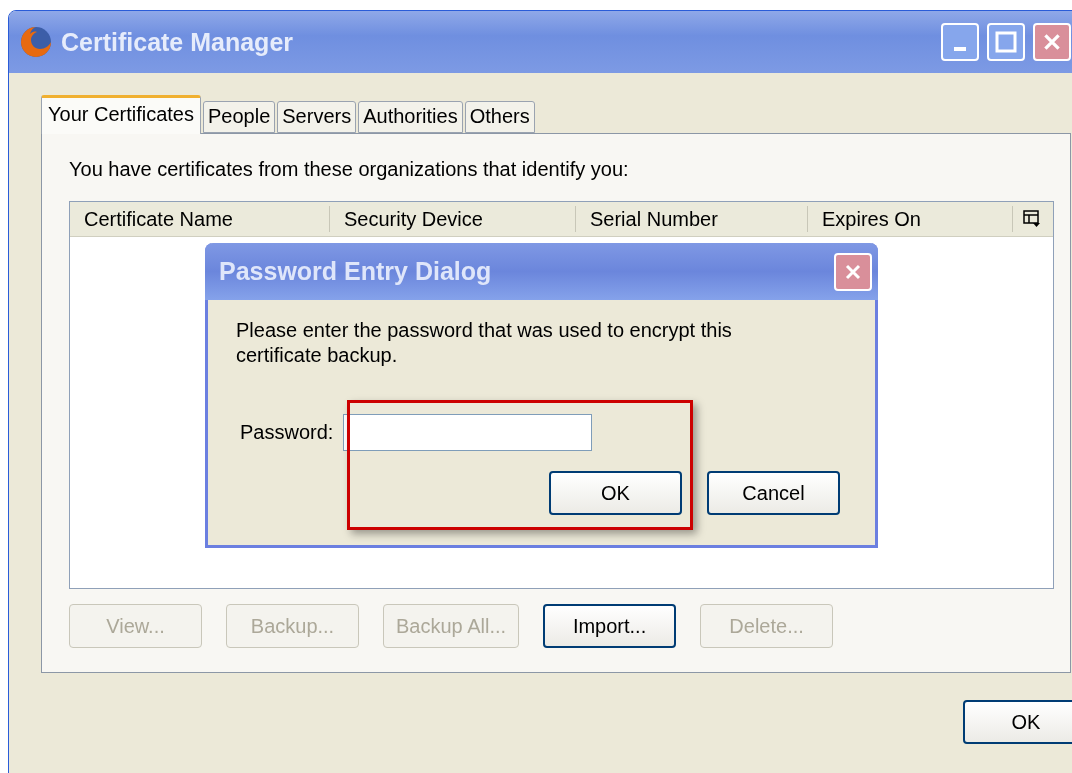 The image size is (1072, 773). Describe the element at coordinates (468, 432) in the screenshot. I see `password-field` at that location.